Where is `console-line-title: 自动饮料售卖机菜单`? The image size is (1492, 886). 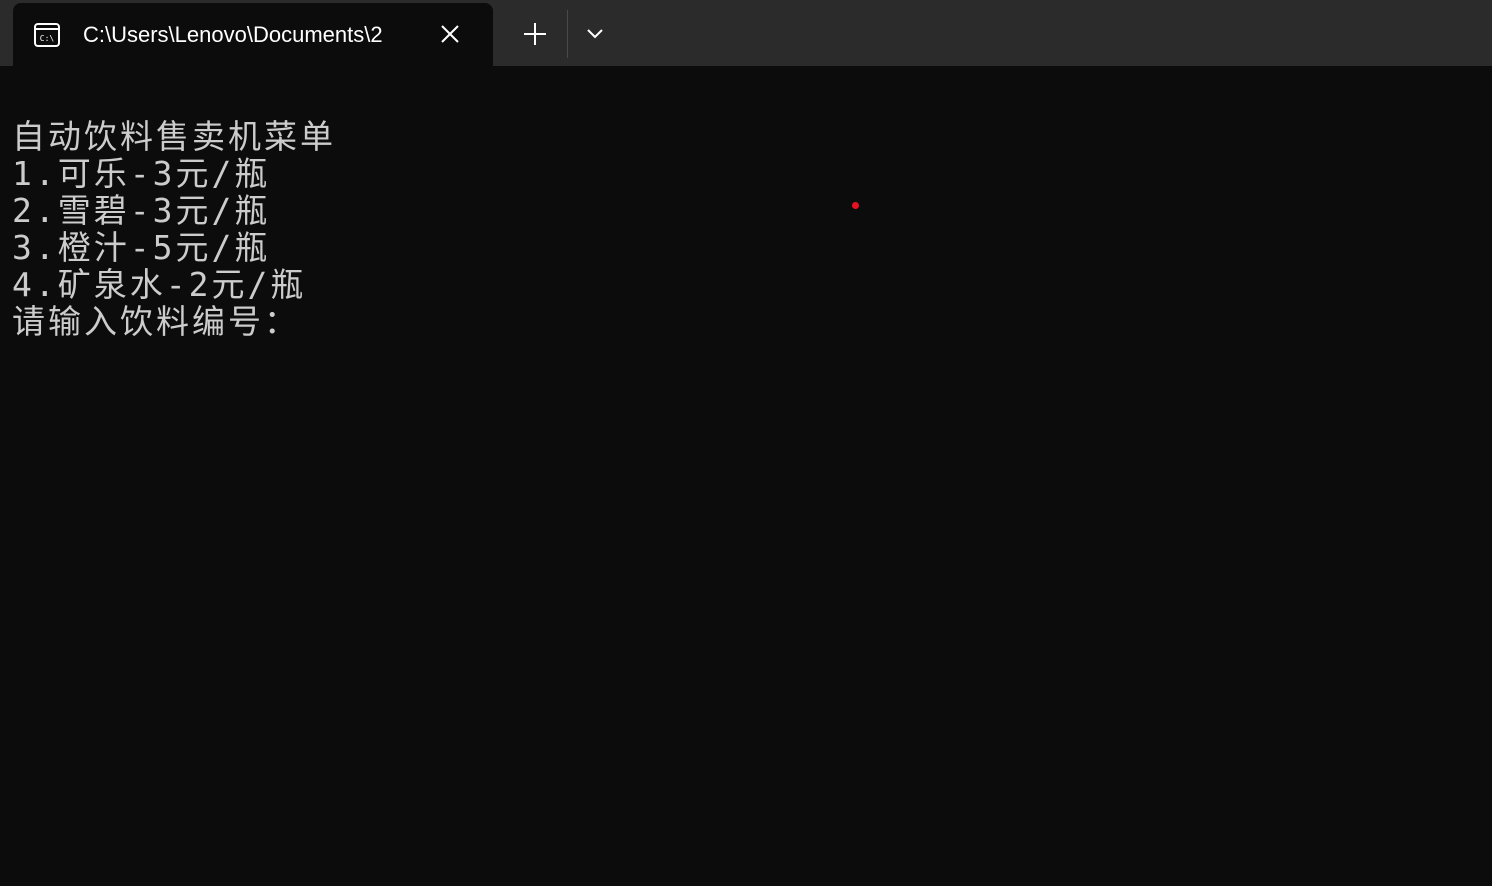
console-line-title: 自动饮料售卖机菜单 is located at coordinates (174, 136).